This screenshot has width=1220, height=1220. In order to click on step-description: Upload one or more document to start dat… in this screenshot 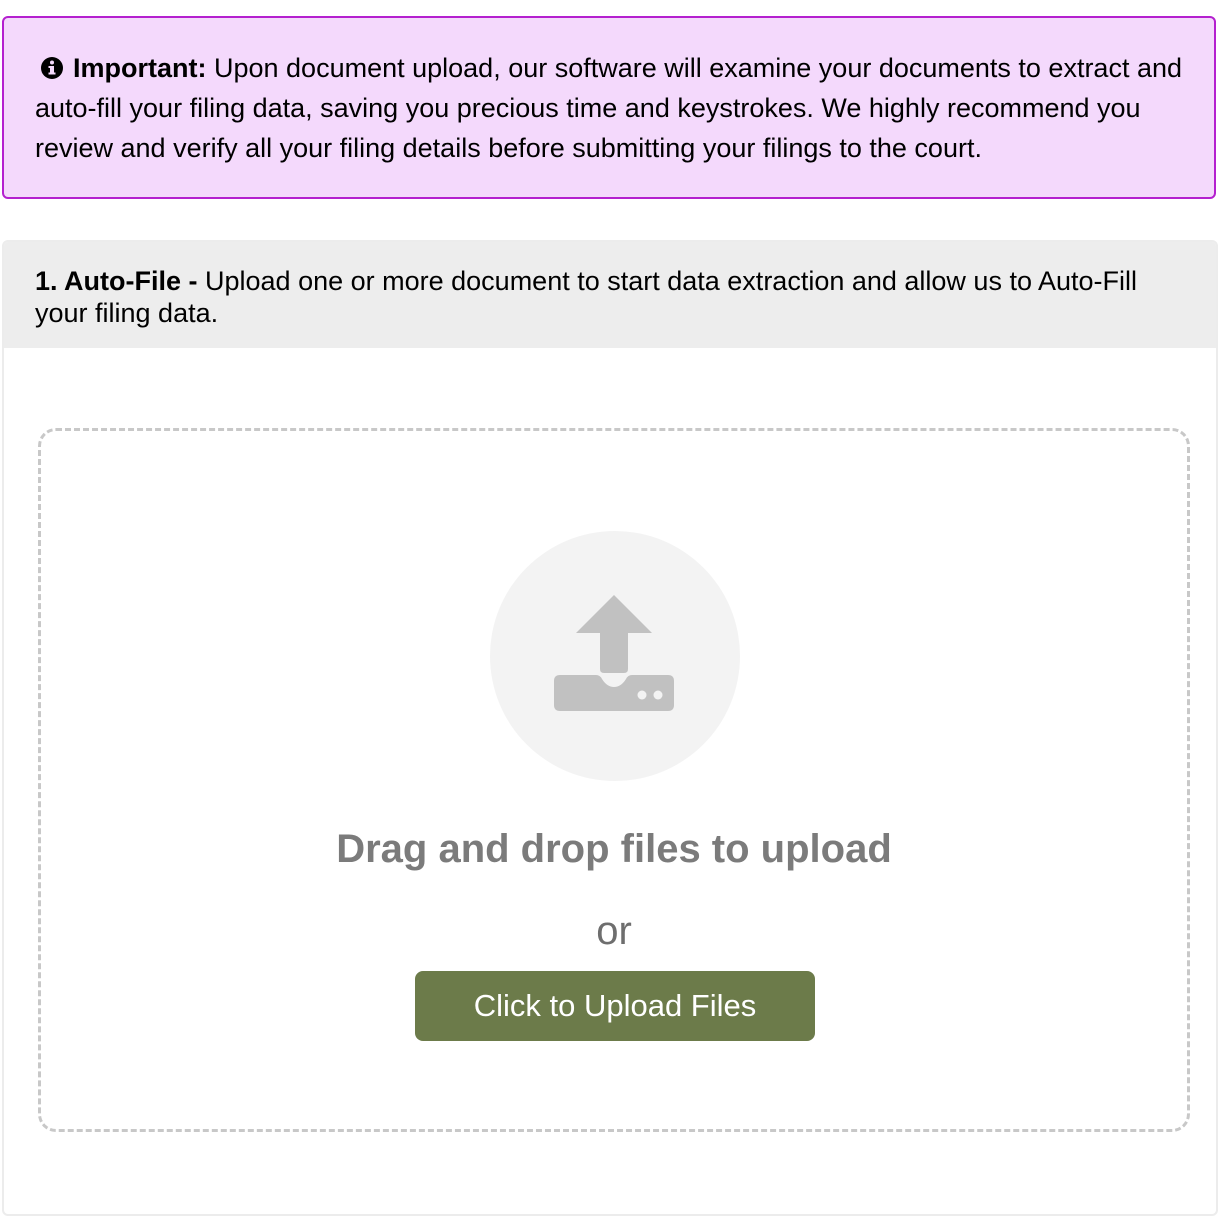, I will do `click(586, 297)`.